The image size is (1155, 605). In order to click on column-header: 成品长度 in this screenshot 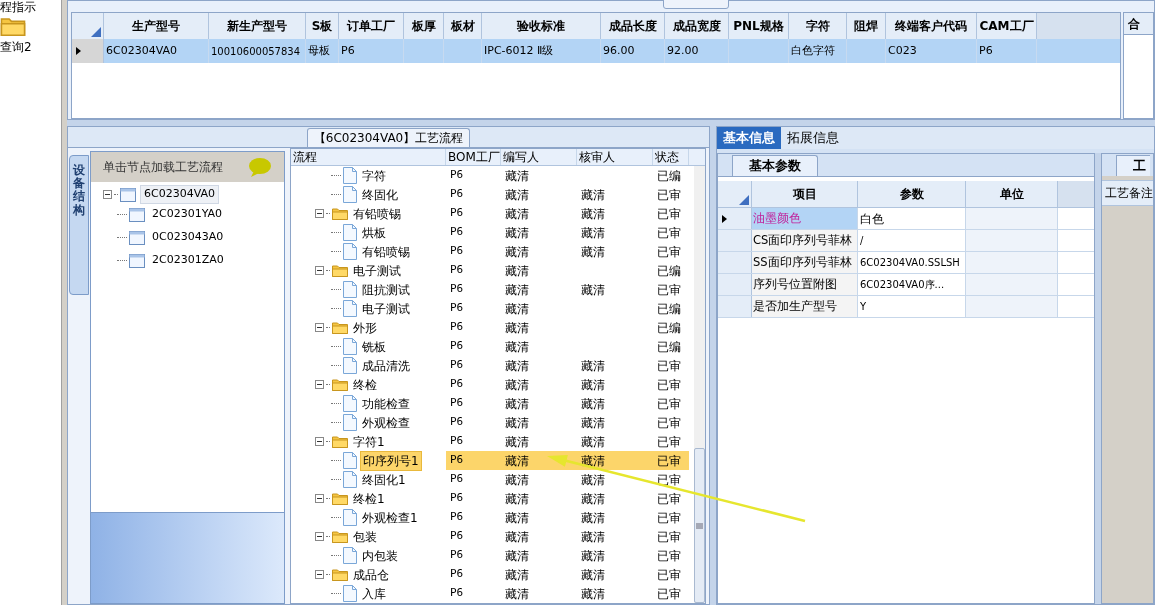, I will do `click(632, 26)`.